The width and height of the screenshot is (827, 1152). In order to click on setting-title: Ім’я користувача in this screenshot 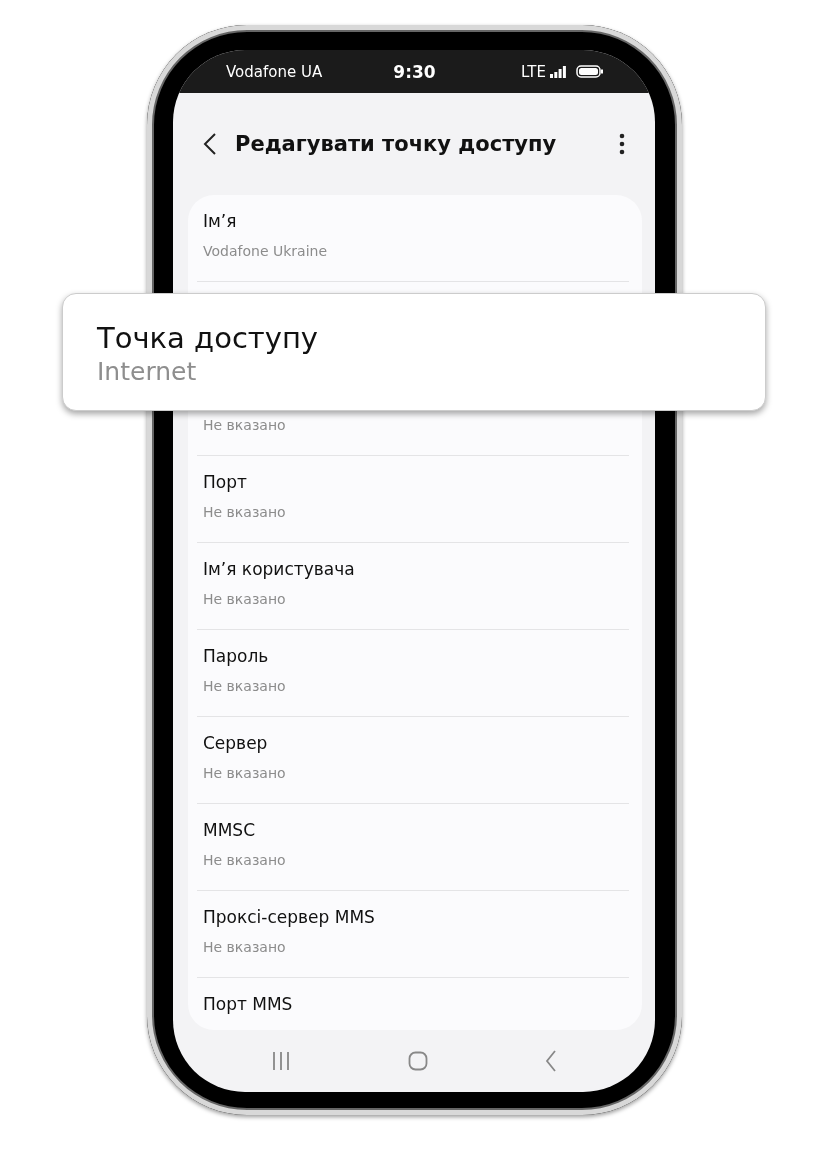, I will do `click(416, 572)`.